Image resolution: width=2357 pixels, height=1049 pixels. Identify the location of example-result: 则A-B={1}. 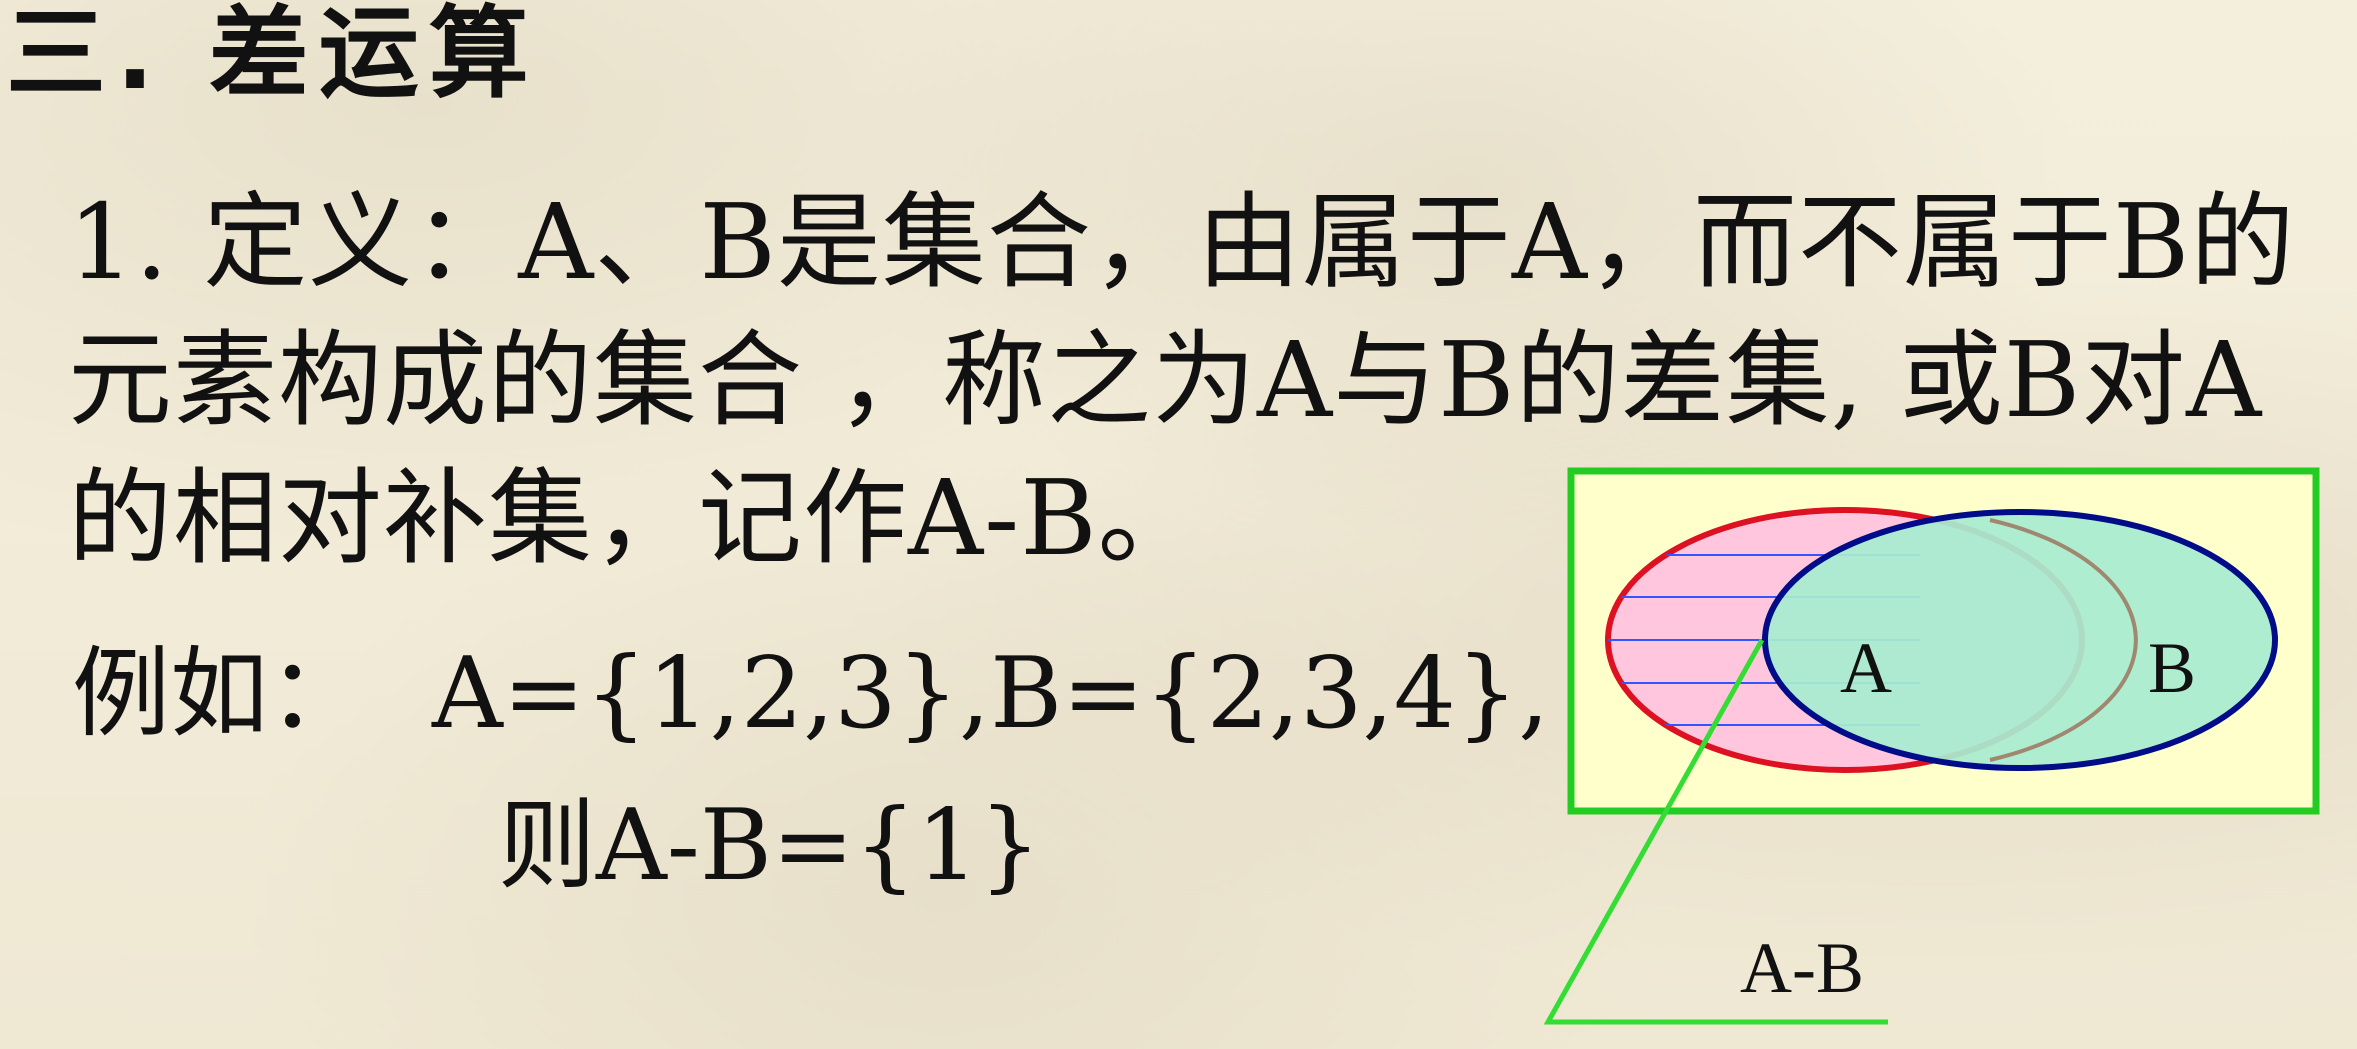
(770, 846).